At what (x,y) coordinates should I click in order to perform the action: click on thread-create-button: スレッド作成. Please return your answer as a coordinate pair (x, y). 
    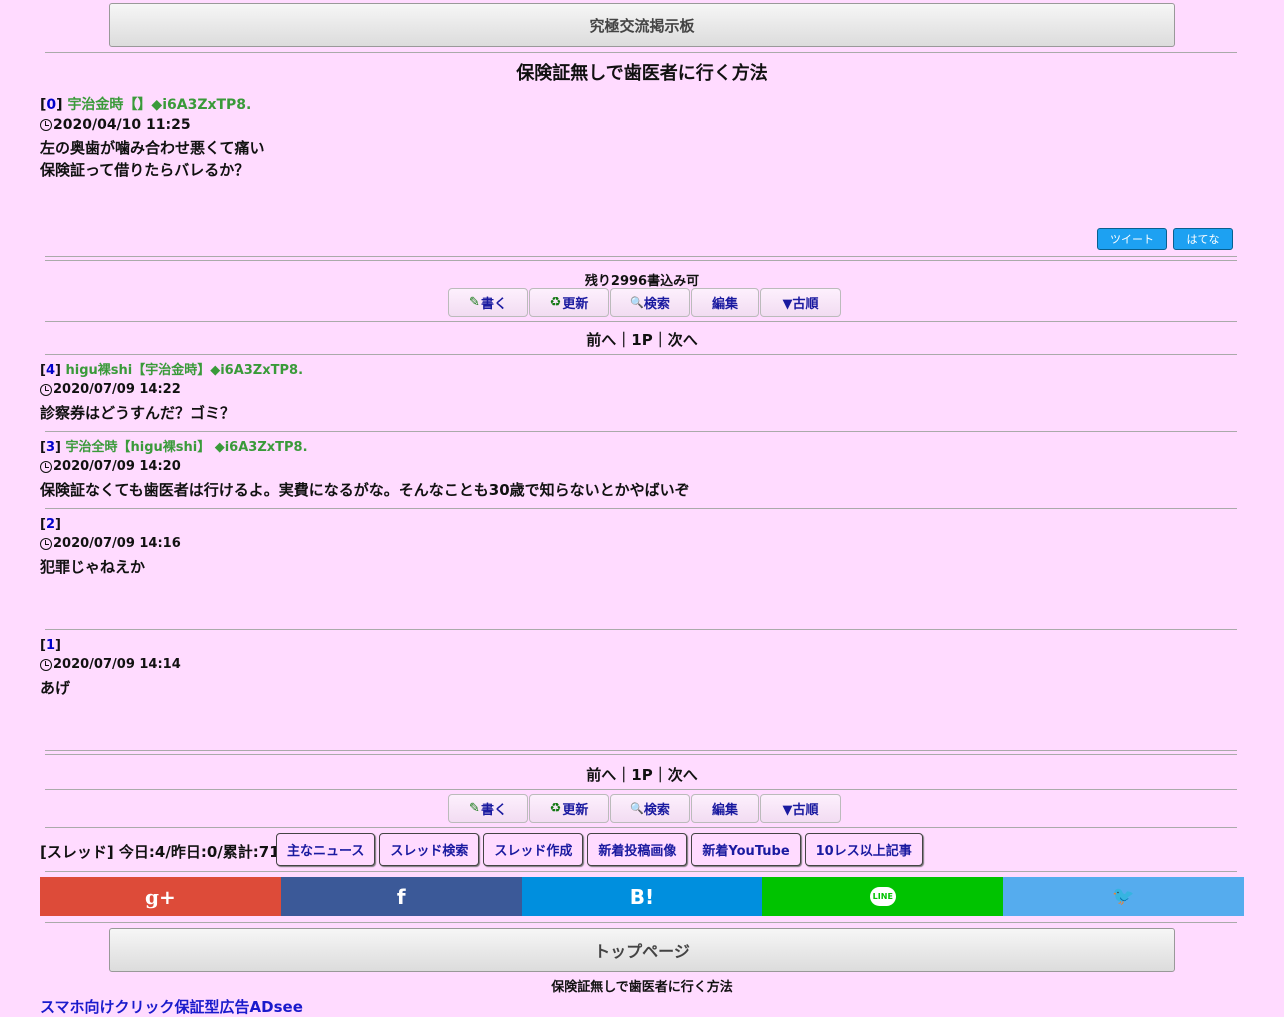
    Looking at the image, I should click on (533, 849).